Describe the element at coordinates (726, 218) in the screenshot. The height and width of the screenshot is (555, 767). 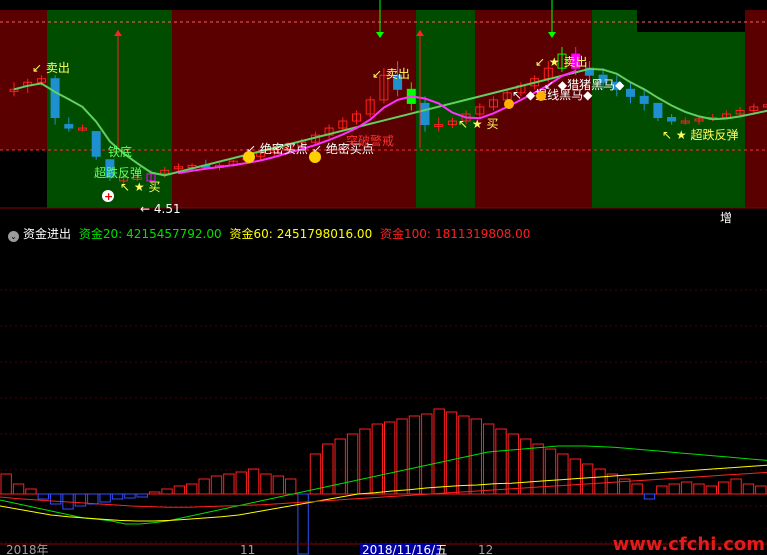
I see `increase-label: 增` at that location.